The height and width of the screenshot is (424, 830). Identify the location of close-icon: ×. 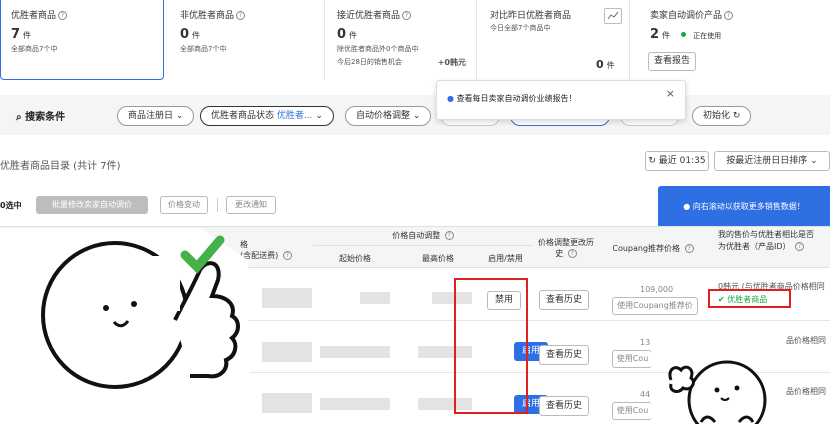
(670, 93).